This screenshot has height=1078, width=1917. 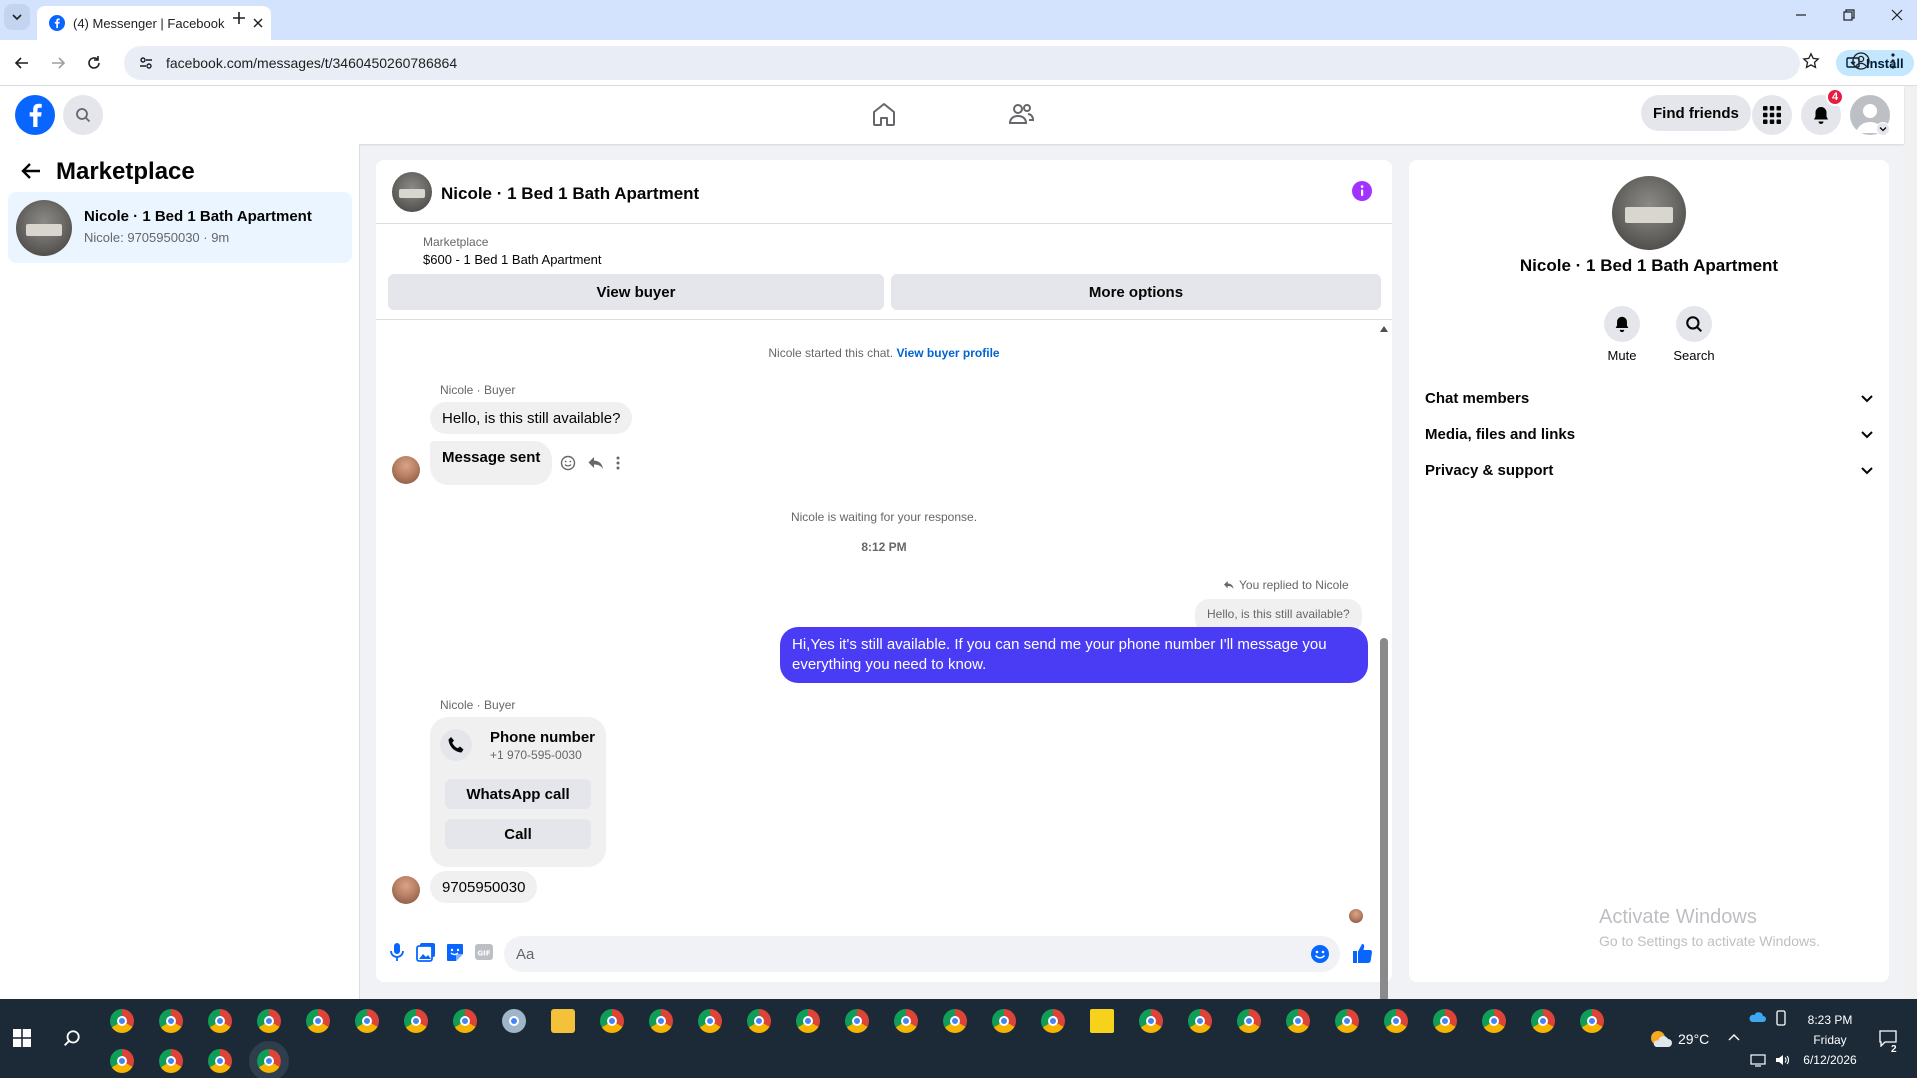 What do you see at coordinates (563, 1021) in the screenshot?
I see `file-explorer-icon` at bounding box center [563, 1021].